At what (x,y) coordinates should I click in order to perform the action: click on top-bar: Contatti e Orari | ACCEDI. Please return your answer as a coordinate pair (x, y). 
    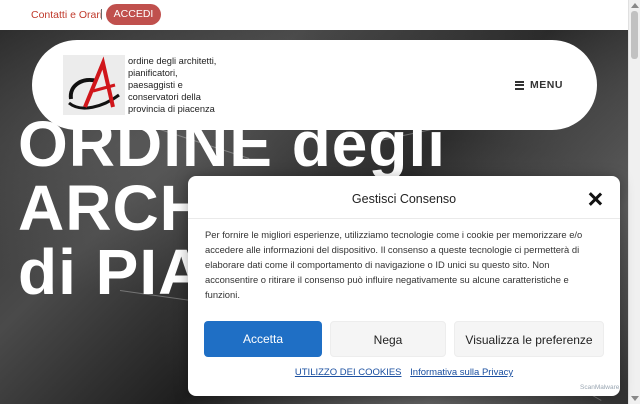
    Looking at the image, I should click on (314, 15).